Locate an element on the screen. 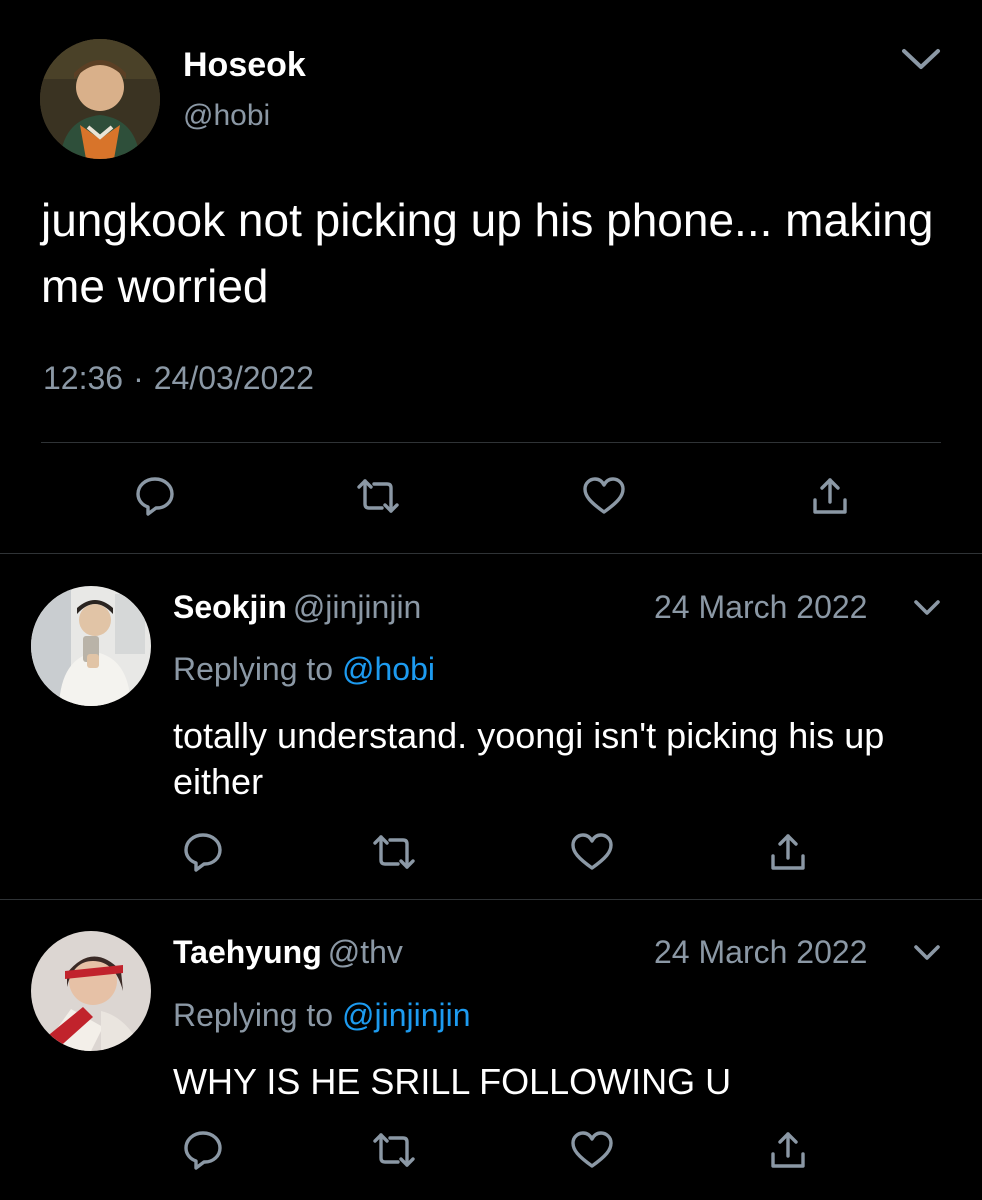 The image size is (982, 1200). reply-author-handle: @jinjinjin is located at coordinates (354, 607).